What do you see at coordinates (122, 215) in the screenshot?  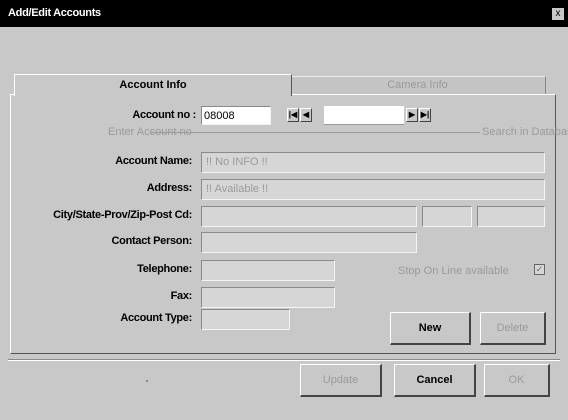 I see `city-state-label: City/State-Prov/Zip-Post Cd:` at bounding box center [122, 215].